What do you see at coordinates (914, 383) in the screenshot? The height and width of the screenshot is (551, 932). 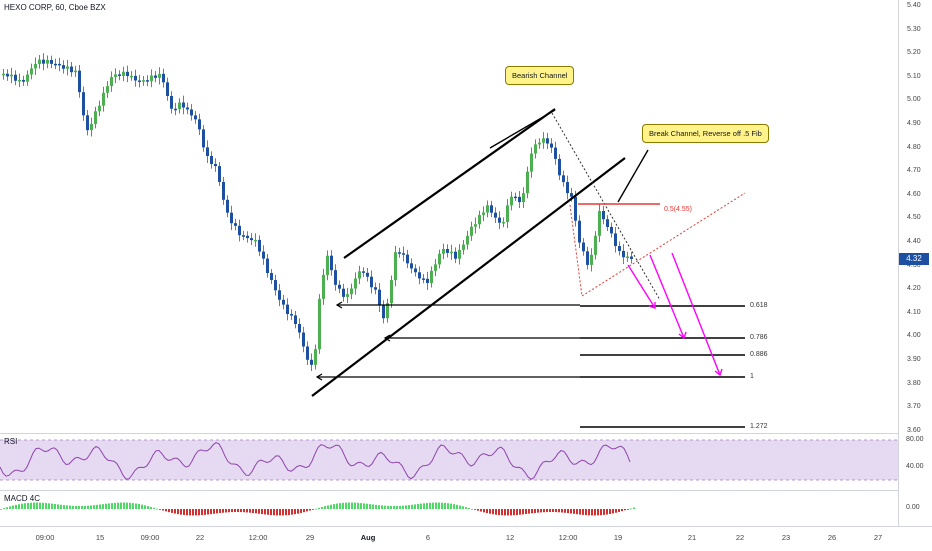 I see `price-axis-label: 3.80` at bounding box center [914, 383].